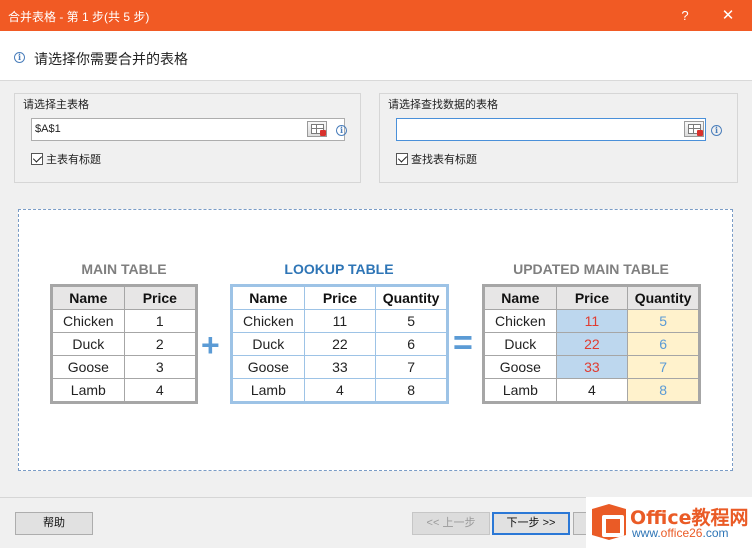 The width and height of the screenshot is (752, 548). I want to click on table-cell: 3, so click(160, 367).